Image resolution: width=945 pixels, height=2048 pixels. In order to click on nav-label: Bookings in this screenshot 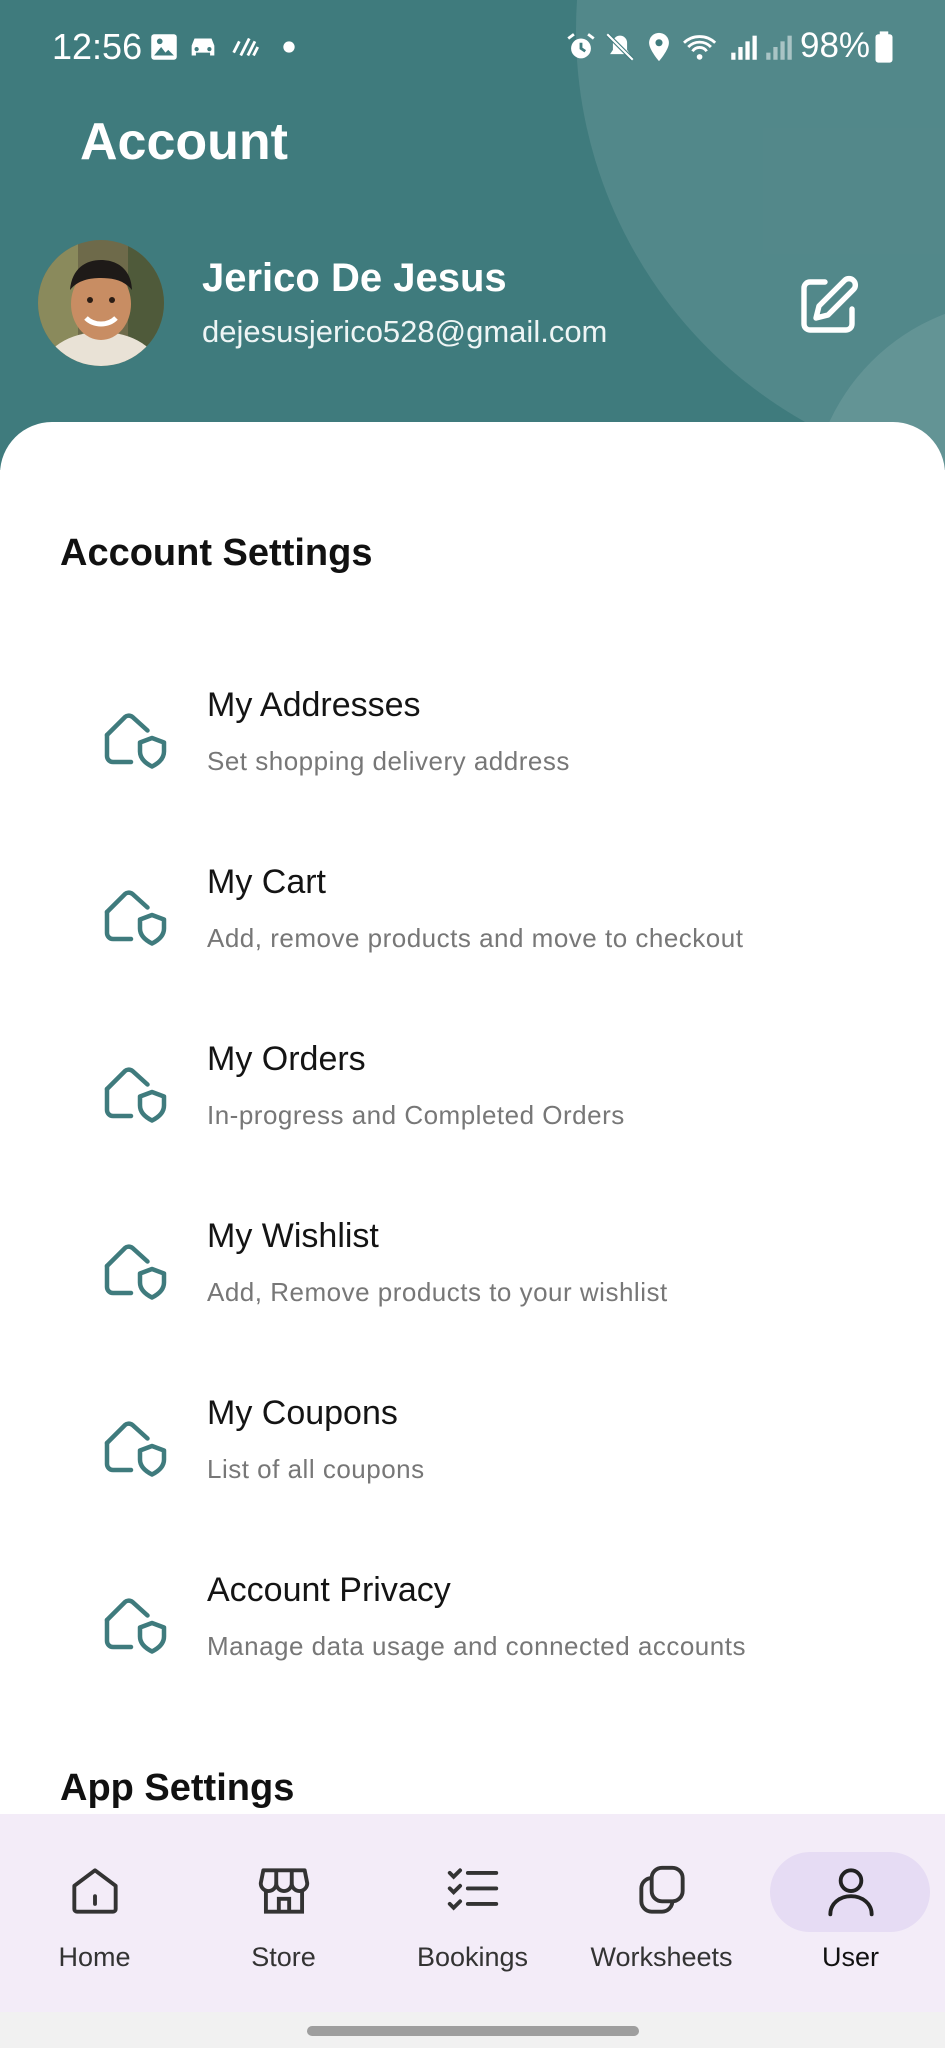, I will do `click(472, 1957)`.